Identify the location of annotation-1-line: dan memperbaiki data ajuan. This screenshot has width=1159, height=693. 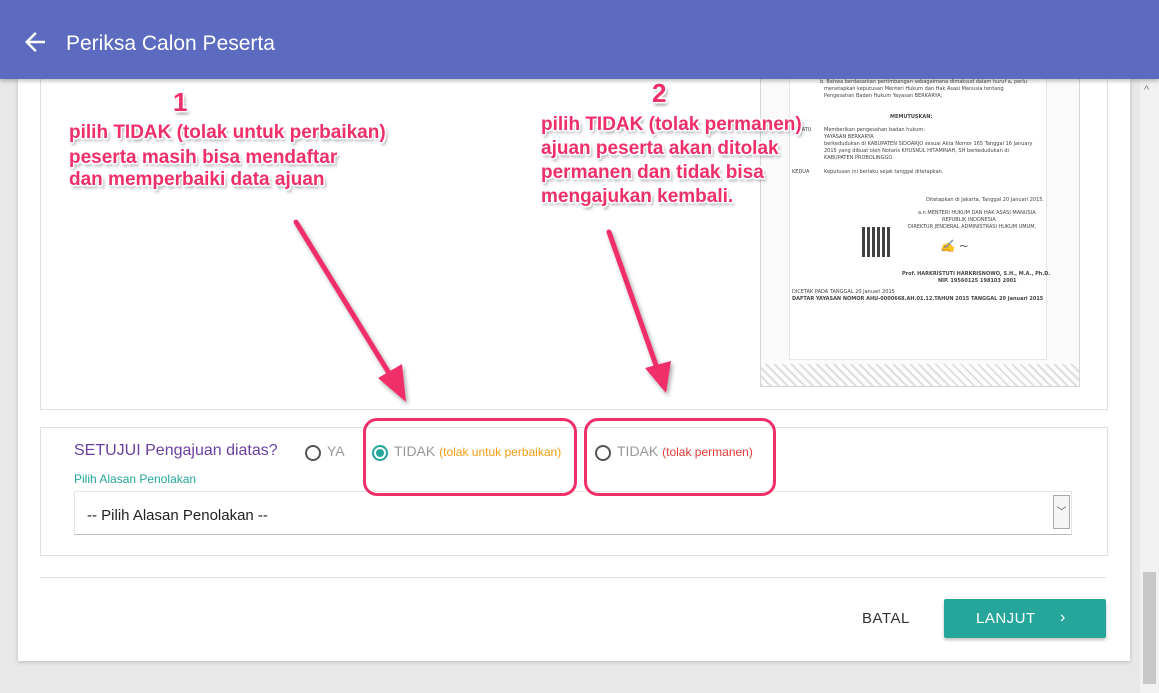
(197, 179).